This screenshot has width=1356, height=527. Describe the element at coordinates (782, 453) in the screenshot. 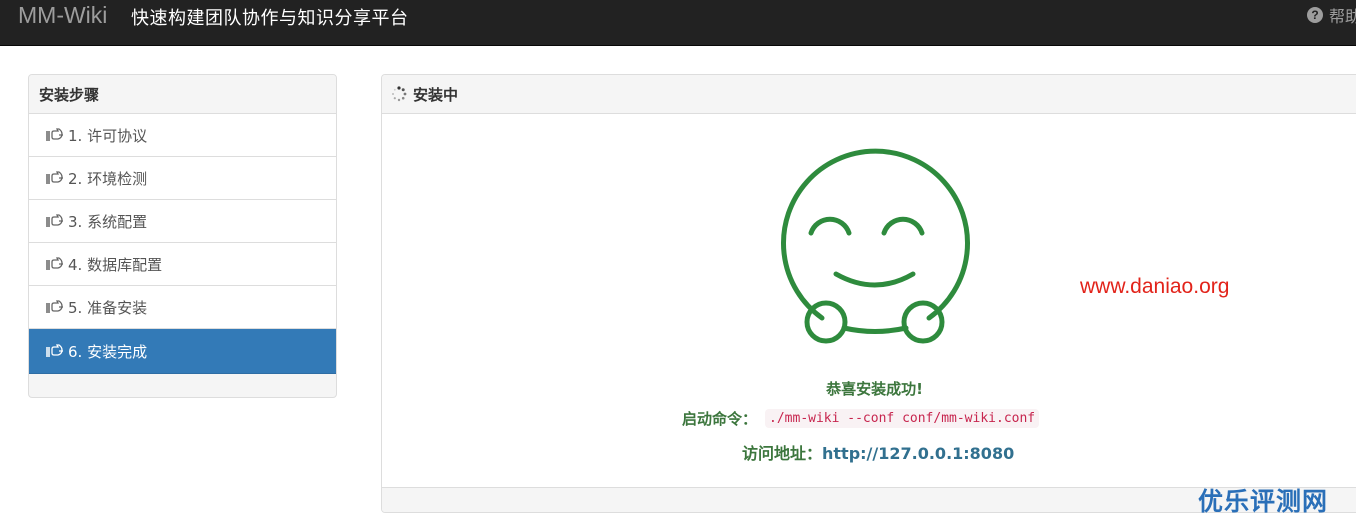

I see `access-url-label: 访问地址：` at that location.